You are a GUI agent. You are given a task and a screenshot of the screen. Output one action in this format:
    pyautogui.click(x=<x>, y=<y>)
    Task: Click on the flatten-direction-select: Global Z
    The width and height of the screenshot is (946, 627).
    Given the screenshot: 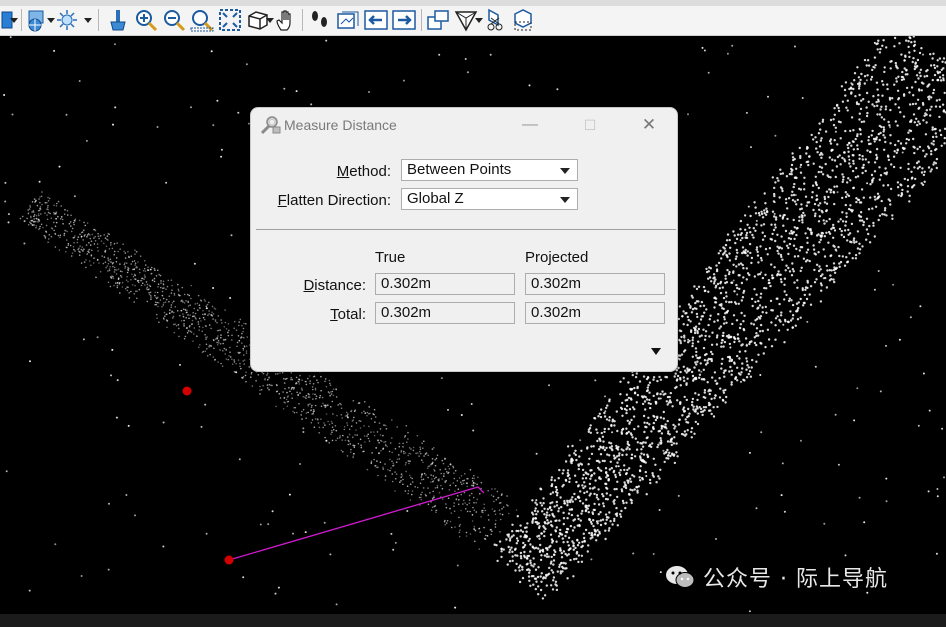 What is the action you would take?
    pyautogui.click(x=489, y=199)
    